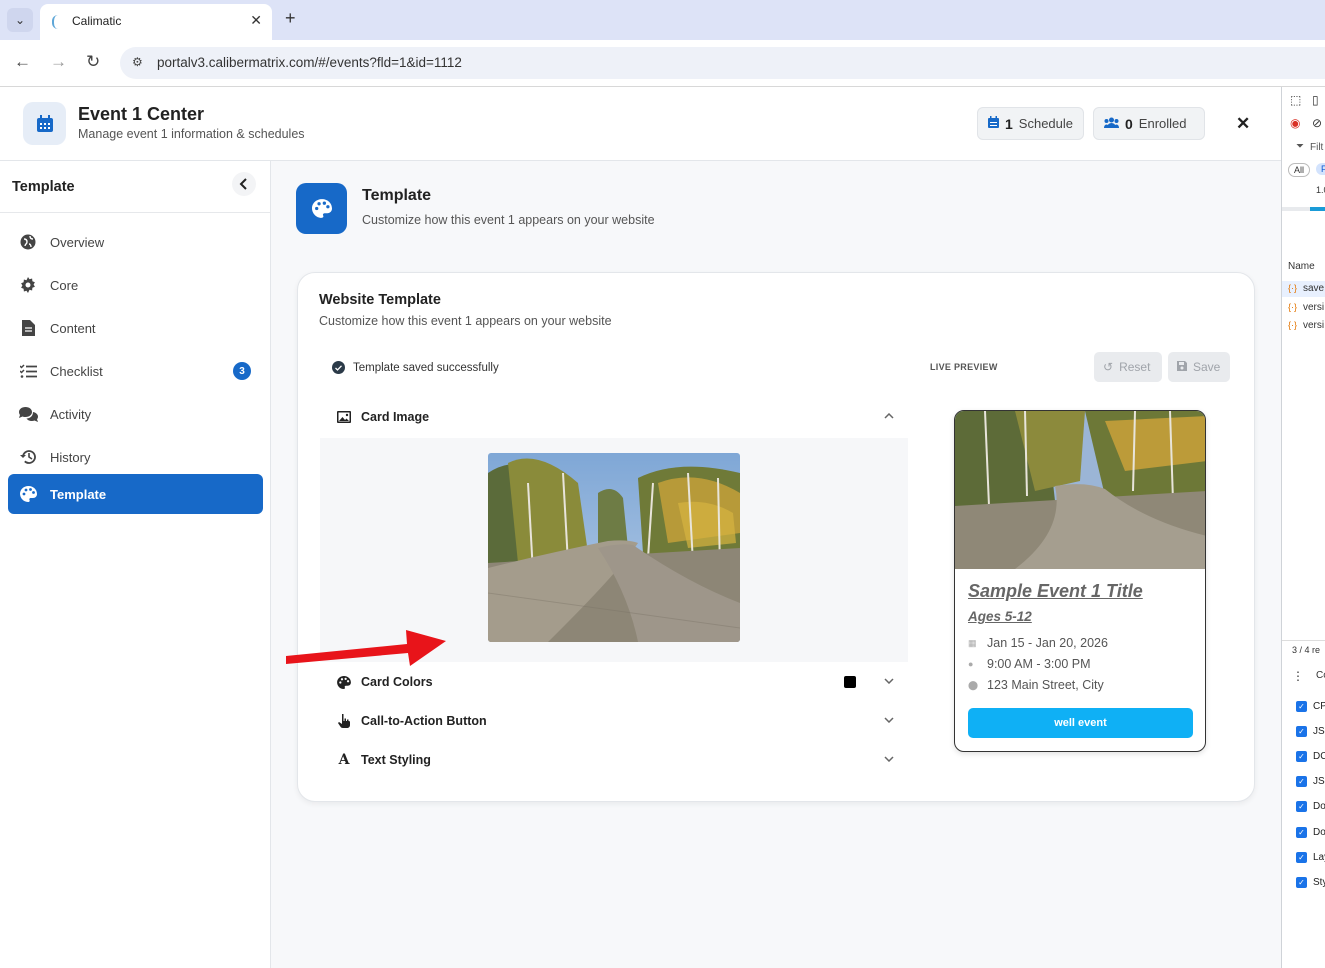 The height and width of the screenshot is (968, 1325). What do you see at coordinates (135, 371) in the screenshot?
I see `sidebar-item-checklist: Checklist 3` at bounding box center [135, 371].